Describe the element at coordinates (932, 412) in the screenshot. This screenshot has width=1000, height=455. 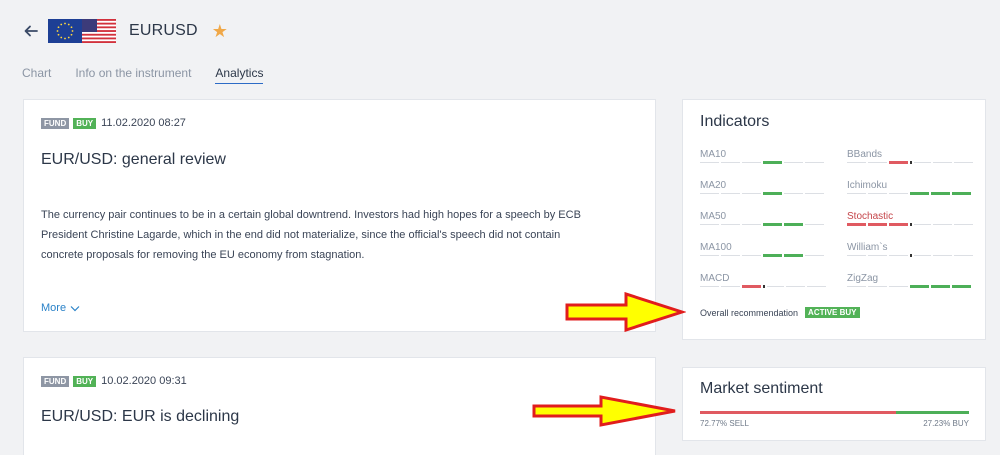
I see `sentiment-buy-fill` at that location.